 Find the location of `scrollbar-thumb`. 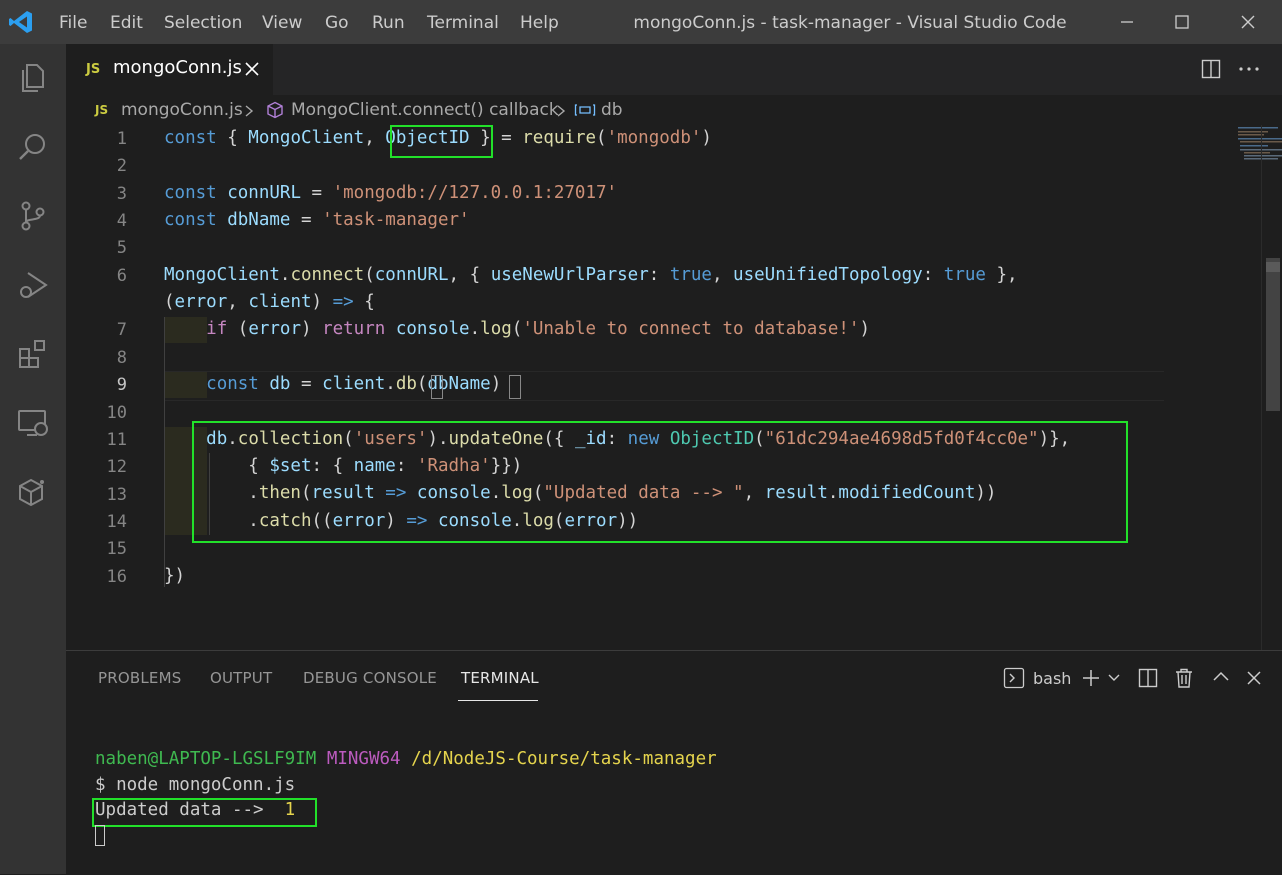

scrollbar-thumb is located at coordinates (1273, 334).